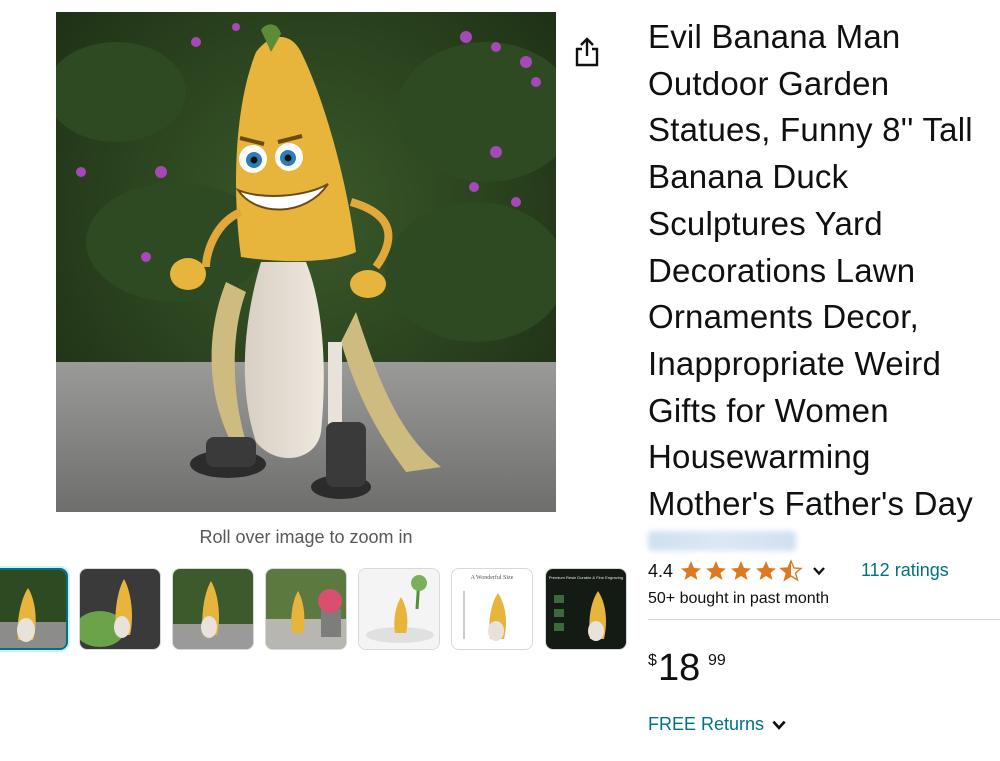  I want to click on half-star-icon, so click(791, 570).